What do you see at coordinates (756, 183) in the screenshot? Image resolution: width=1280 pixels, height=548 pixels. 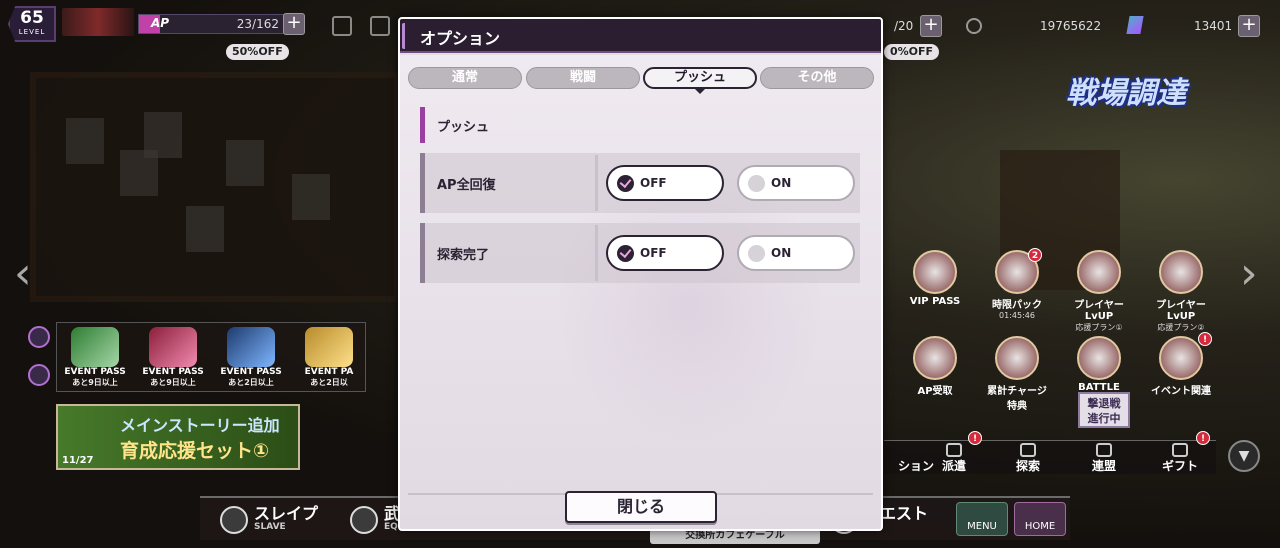 I see `radio-empty-icon` at bounding box center [756, 183].